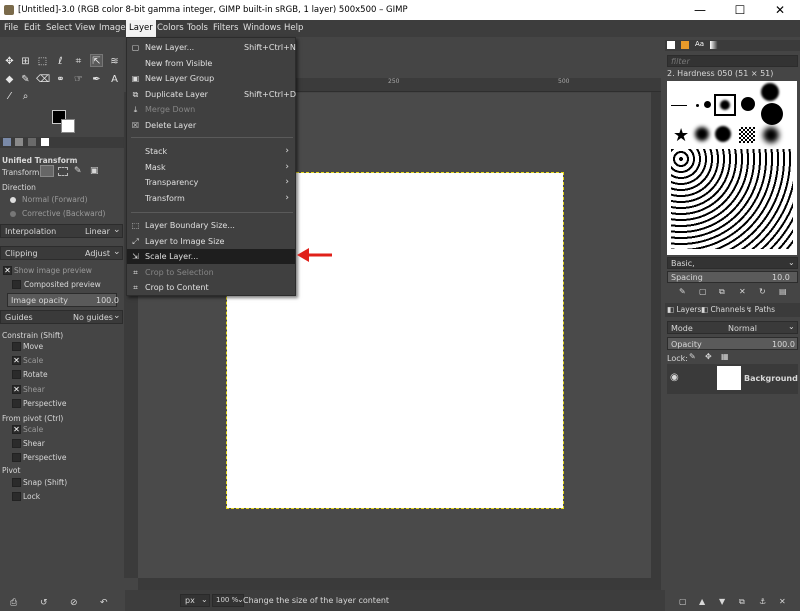  What do you see at coordinates (682, 291) in the screenshot?
I see `edit-brush-icon: ✎` at bounding box center [682, 291].